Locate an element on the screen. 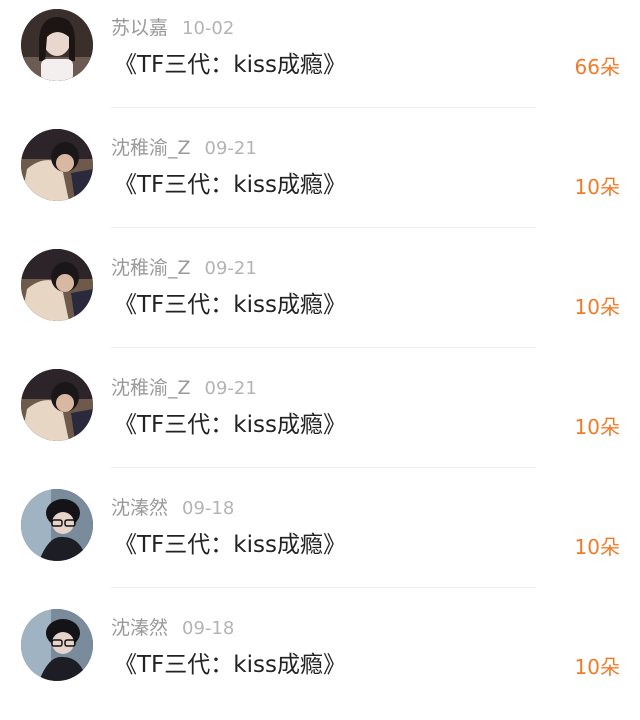  item-date: 10-02 is located at coordinates (208, 28).